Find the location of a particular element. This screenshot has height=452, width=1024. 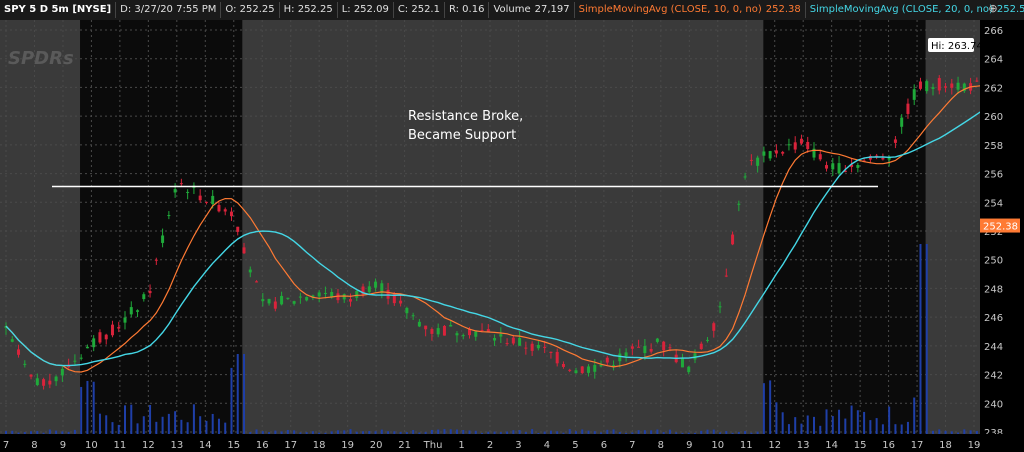

y-tick-label: 260 is located at coordinates (993, 117).